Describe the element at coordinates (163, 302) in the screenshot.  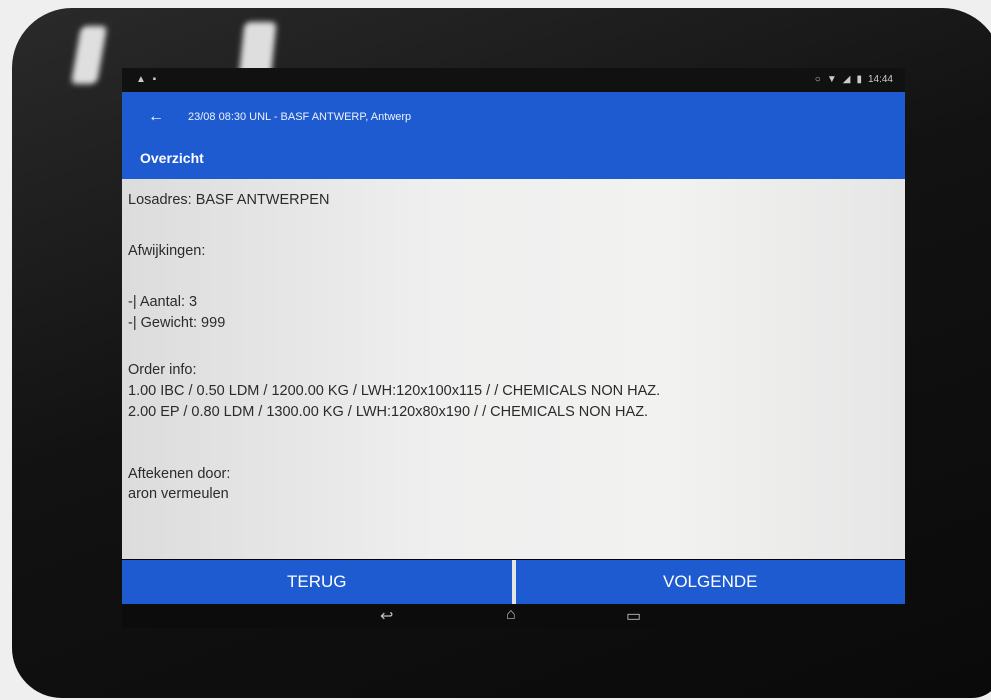
I see `deviation-quantity: -| Aantal: 3` at that location.